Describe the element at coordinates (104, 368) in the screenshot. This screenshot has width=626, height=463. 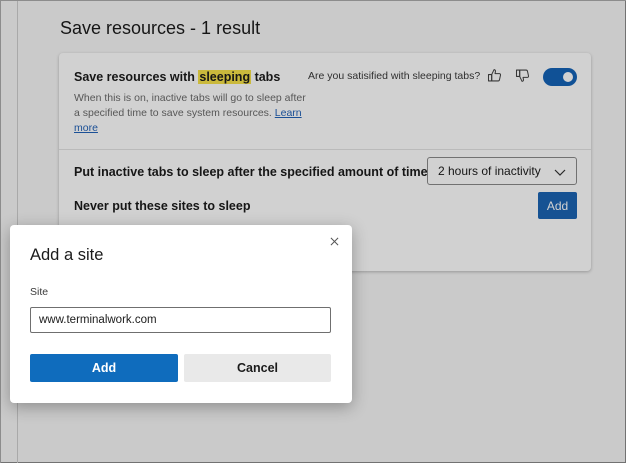
I see `dialog-add-button: Add` at that location.